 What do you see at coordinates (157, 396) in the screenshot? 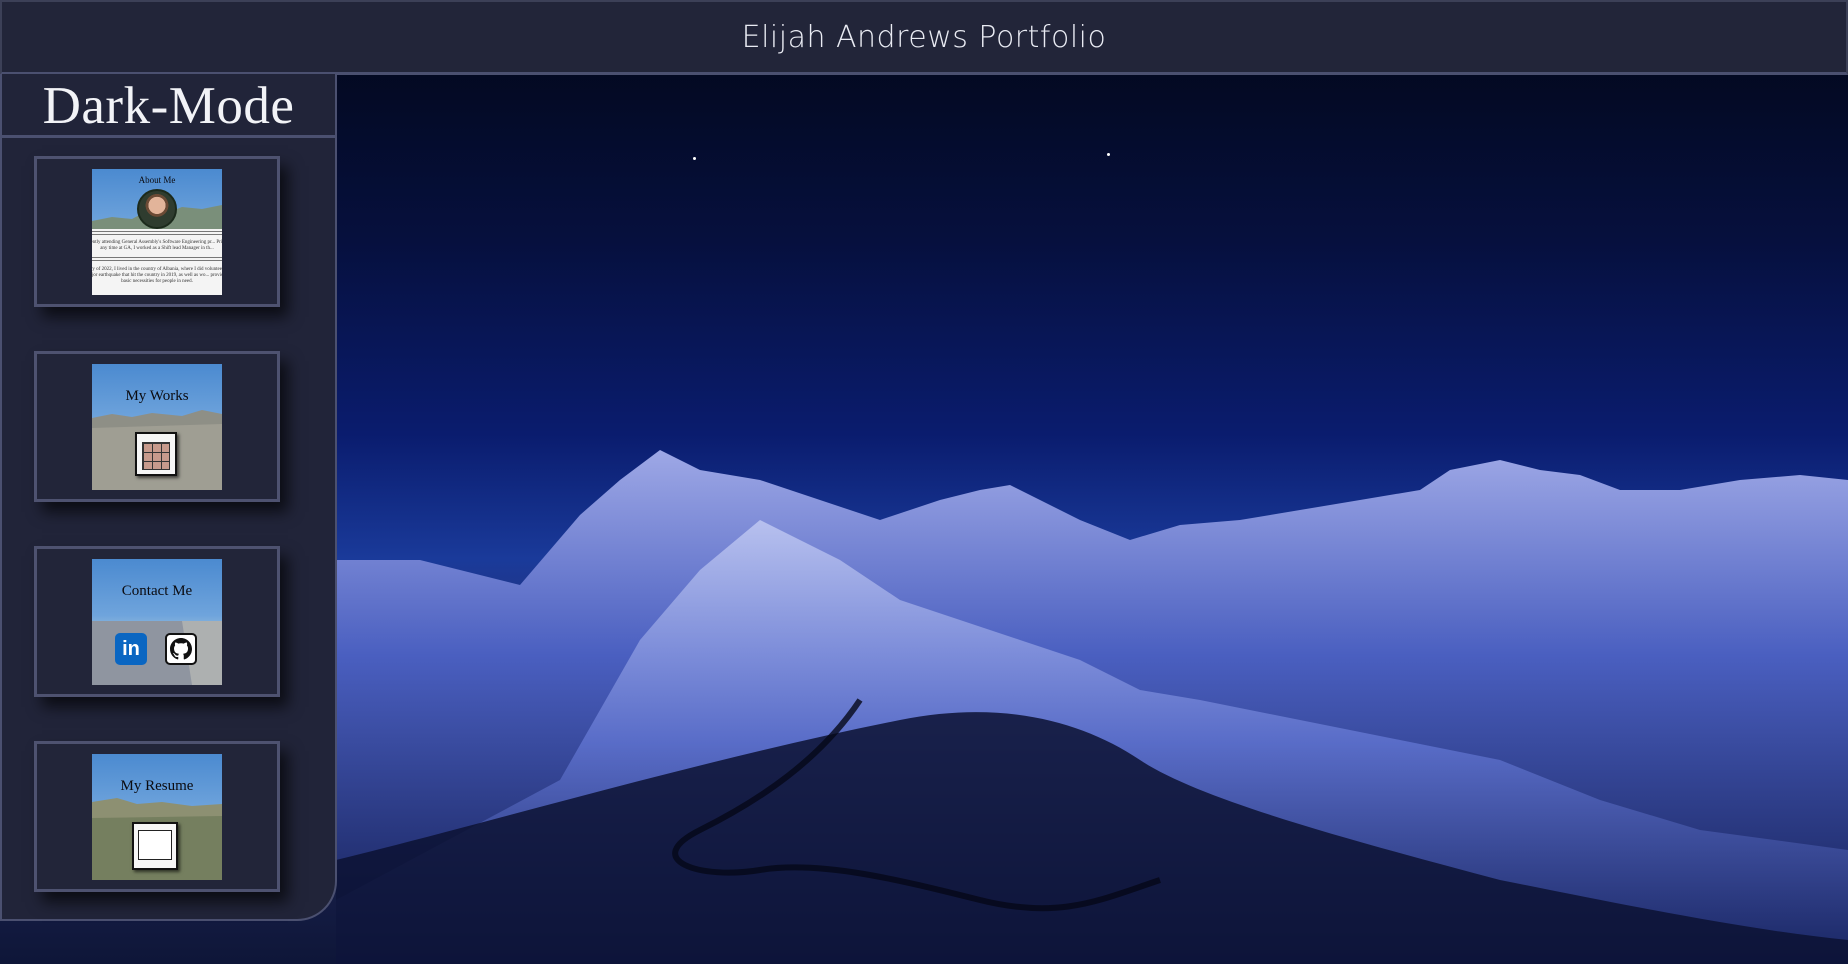
I see `thumbnail-title: My Works` at bounding box center [157, 396].